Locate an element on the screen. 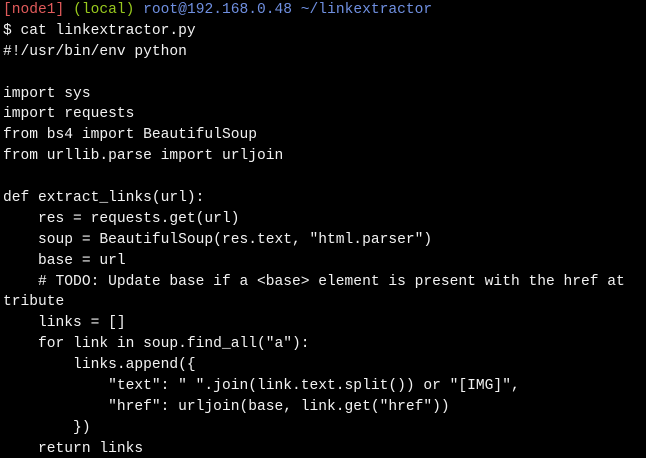  code-line: return links is located at coordinates (73, 448).